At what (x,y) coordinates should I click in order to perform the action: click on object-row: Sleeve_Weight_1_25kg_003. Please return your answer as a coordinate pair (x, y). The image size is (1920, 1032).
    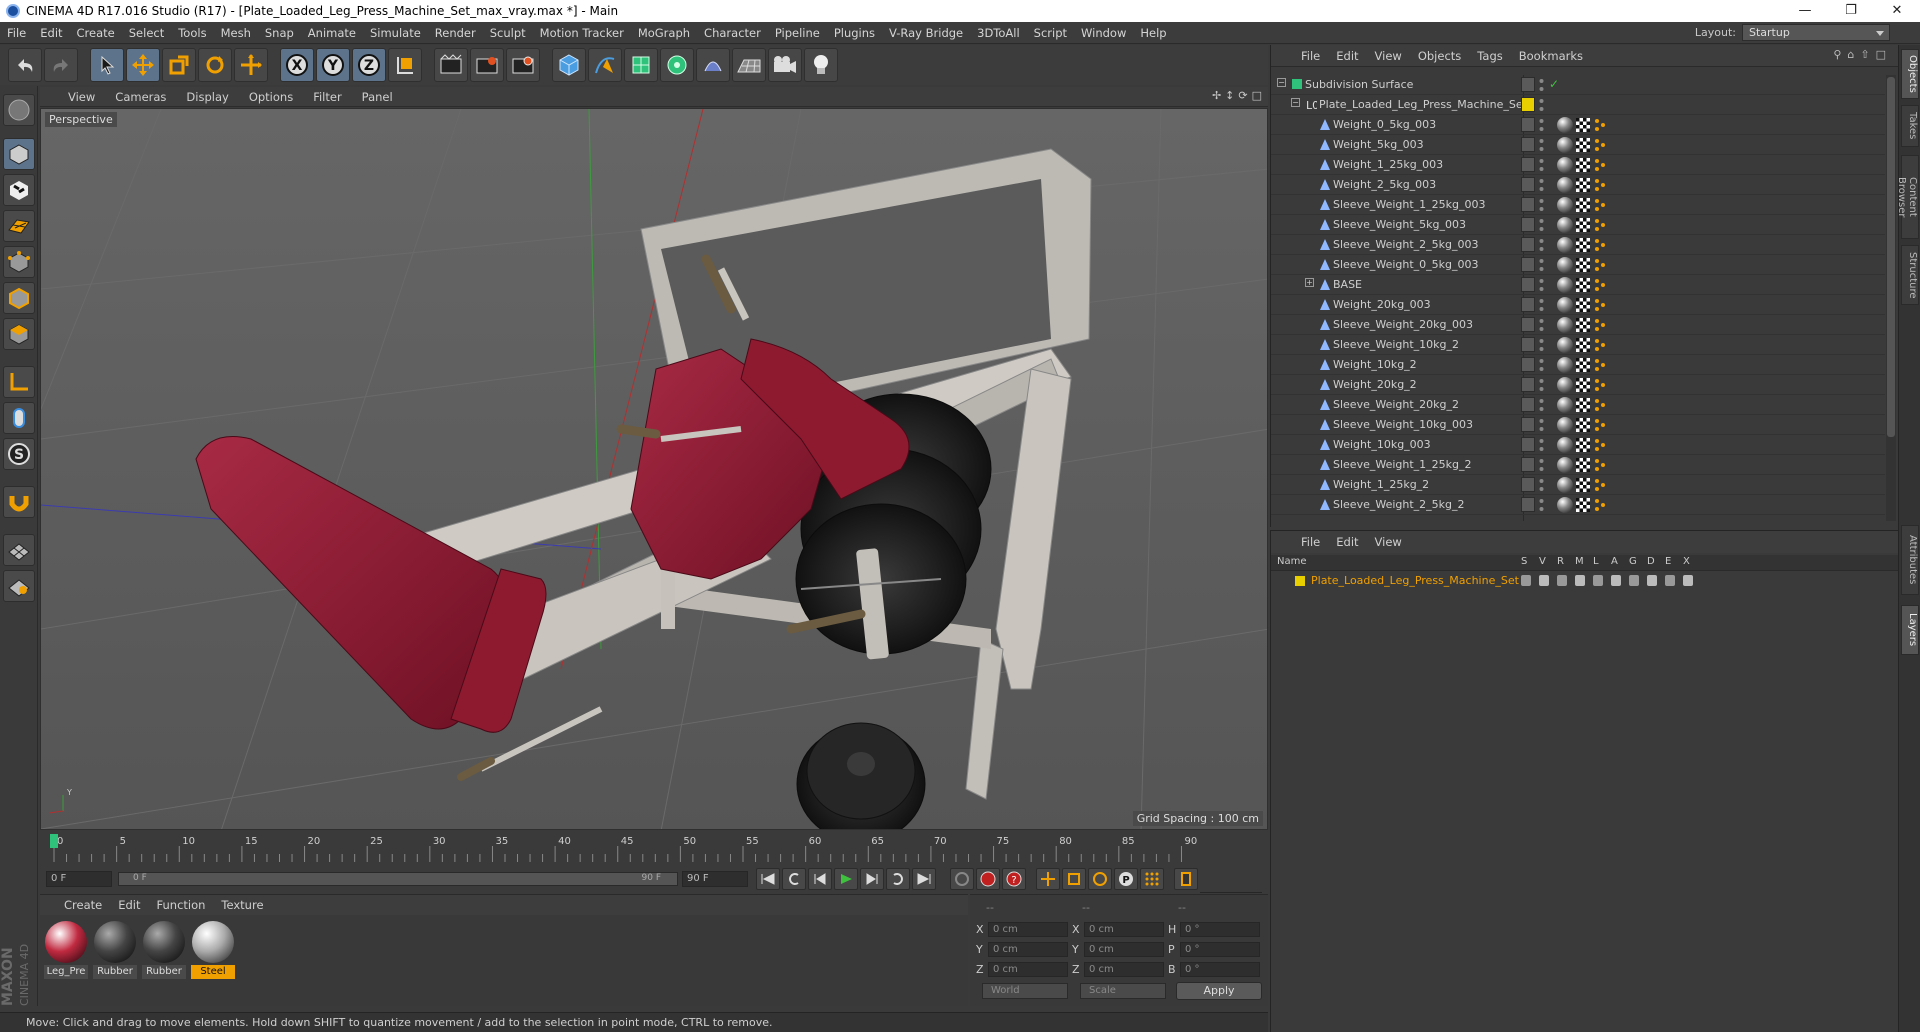
    Looking at the image, I should click on (1578, 205).